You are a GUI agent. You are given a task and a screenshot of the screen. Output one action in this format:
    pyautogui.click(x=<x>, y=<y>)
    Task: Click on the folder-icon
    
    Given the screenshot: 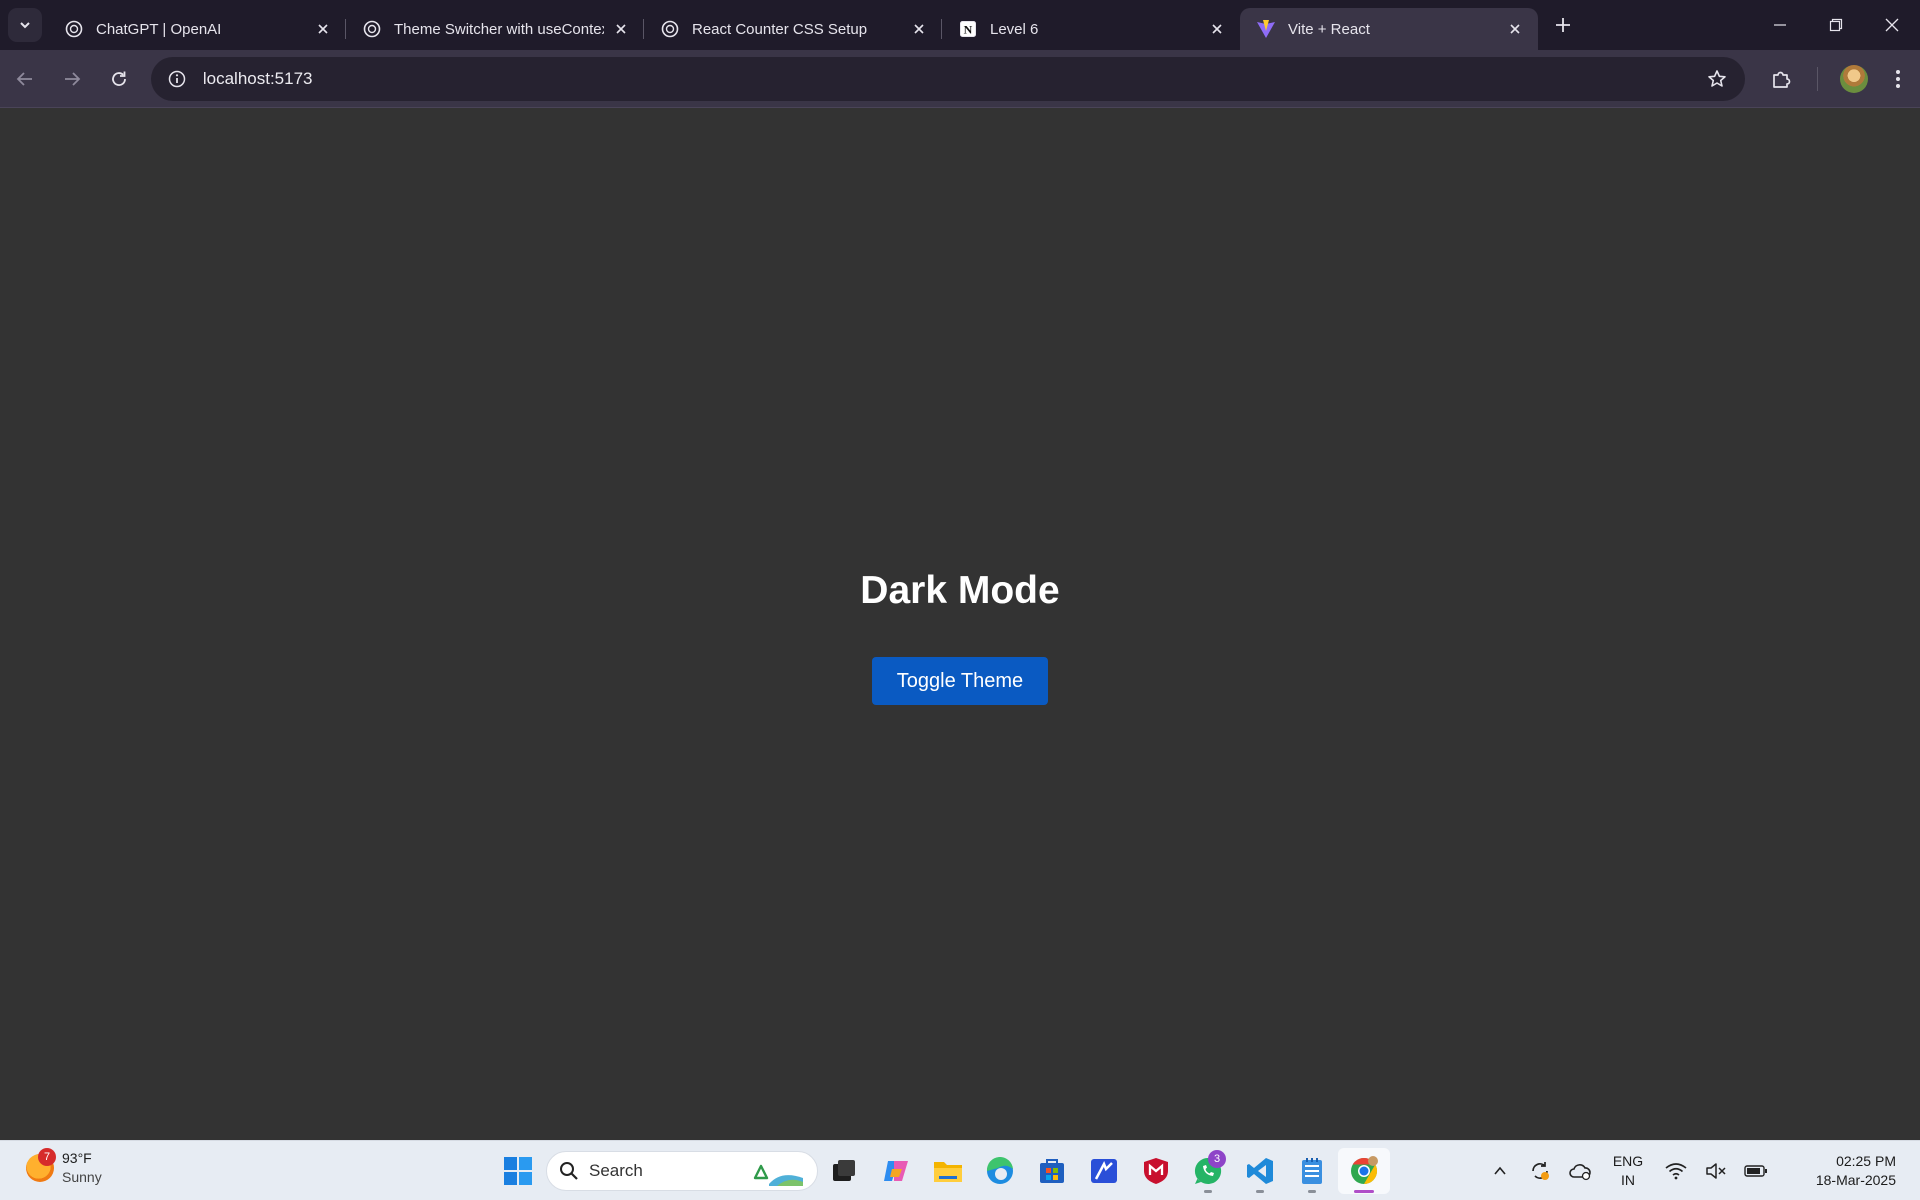 What is the action you would take?
    pyautogui.click(x=948, y=1172)
    